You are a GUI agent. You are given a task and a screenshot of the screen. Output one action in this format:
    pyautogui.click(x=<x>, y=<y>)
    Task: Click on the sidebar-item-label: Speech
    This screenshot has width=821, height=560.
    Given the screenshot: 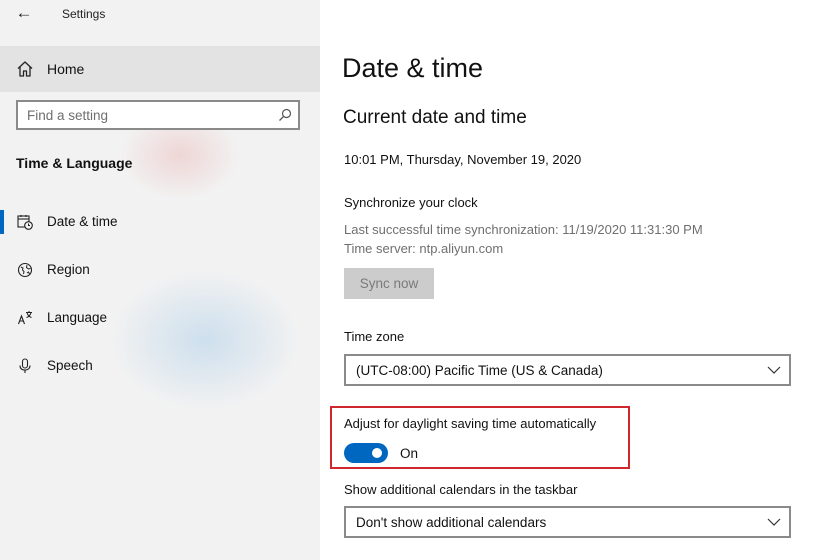 What is the action you would take?
    pyautogui.click(x=70, y=365)
    